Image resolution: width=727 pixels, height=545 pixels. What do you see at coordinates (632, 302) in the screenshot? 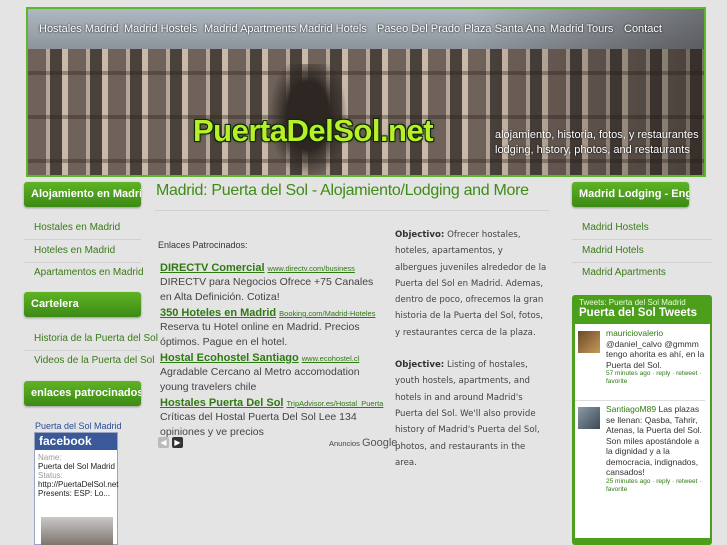
I see `twitter-widget-label: Tweets: Puerta del Sol Madrid` at bounding box center [632, 302].